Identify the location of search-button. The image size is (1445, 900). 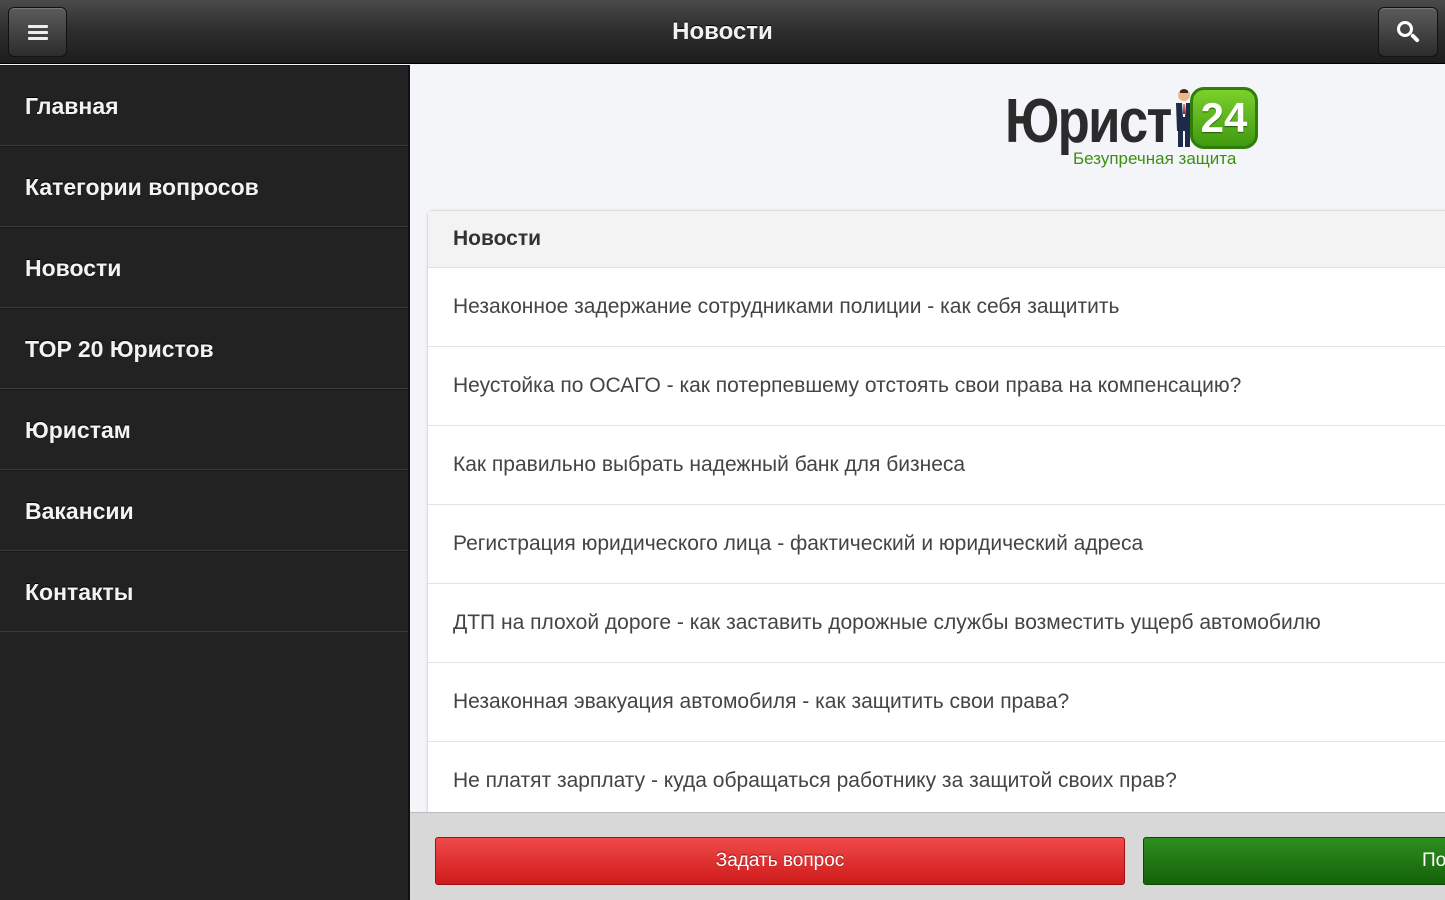
(1408, 32).